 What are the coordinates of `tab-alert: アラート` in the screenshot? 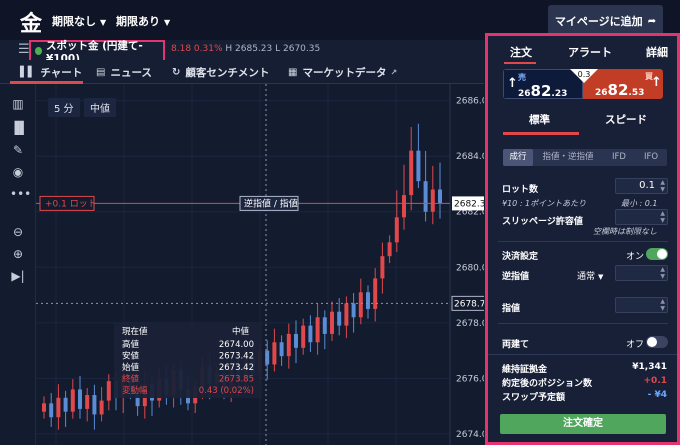 It's located at (590, 52).